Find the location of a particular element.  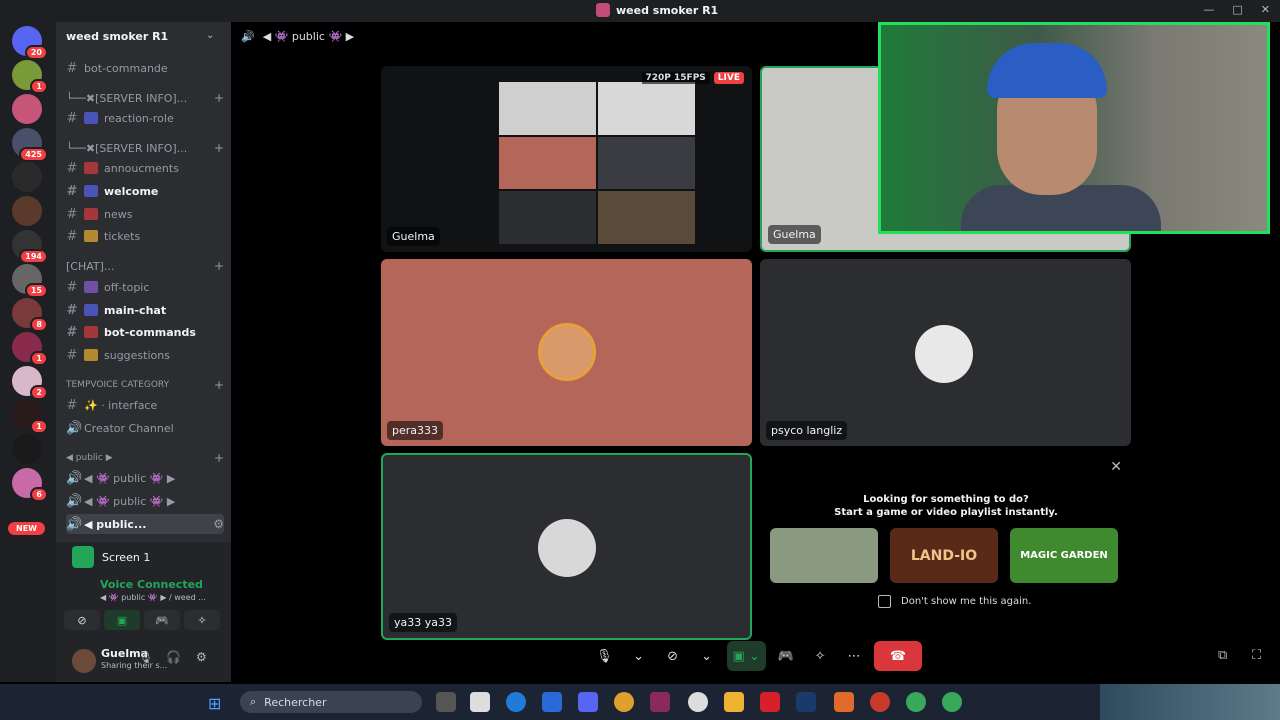

category-item: [CHAT]... + is located at coordinates (145, 266).